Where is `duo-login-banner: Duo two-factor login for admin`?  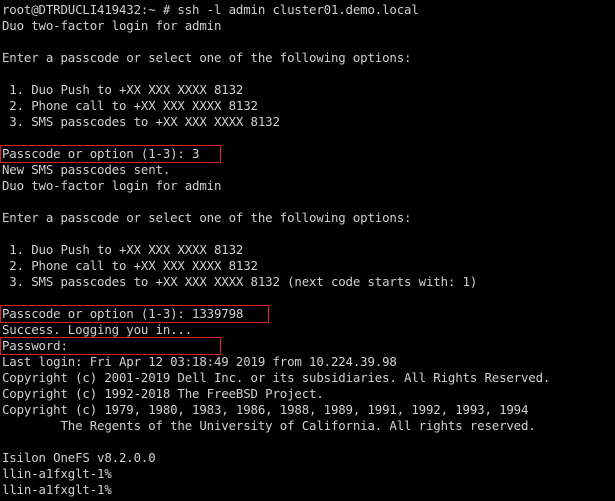
duo-login-banner: Duo two-factor login for admin is located at coordinates (112, 25).